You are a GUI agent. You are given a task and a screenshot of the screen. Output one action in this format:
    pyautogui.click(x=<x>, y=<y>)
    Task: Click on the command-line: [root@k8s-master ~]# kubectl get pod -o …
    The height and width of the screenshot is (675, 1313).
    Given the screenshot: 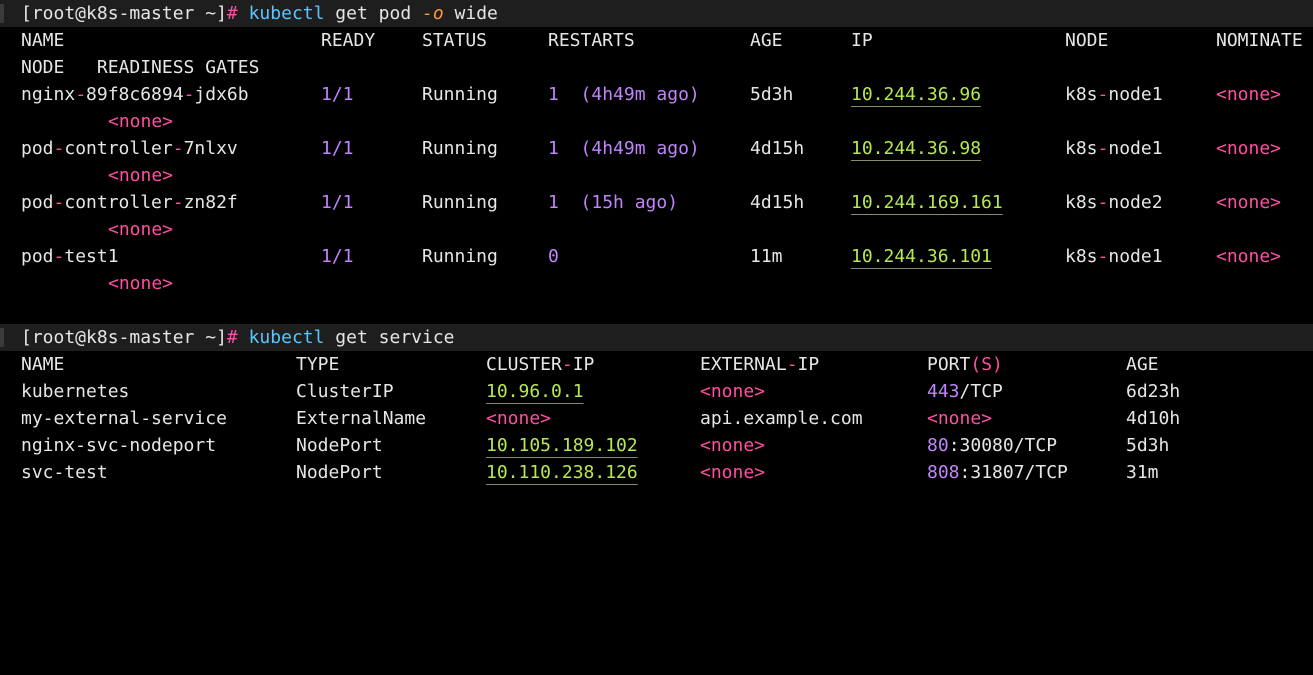 What is the action you would take?
    pyautogui.click(x=259, y=13)
    